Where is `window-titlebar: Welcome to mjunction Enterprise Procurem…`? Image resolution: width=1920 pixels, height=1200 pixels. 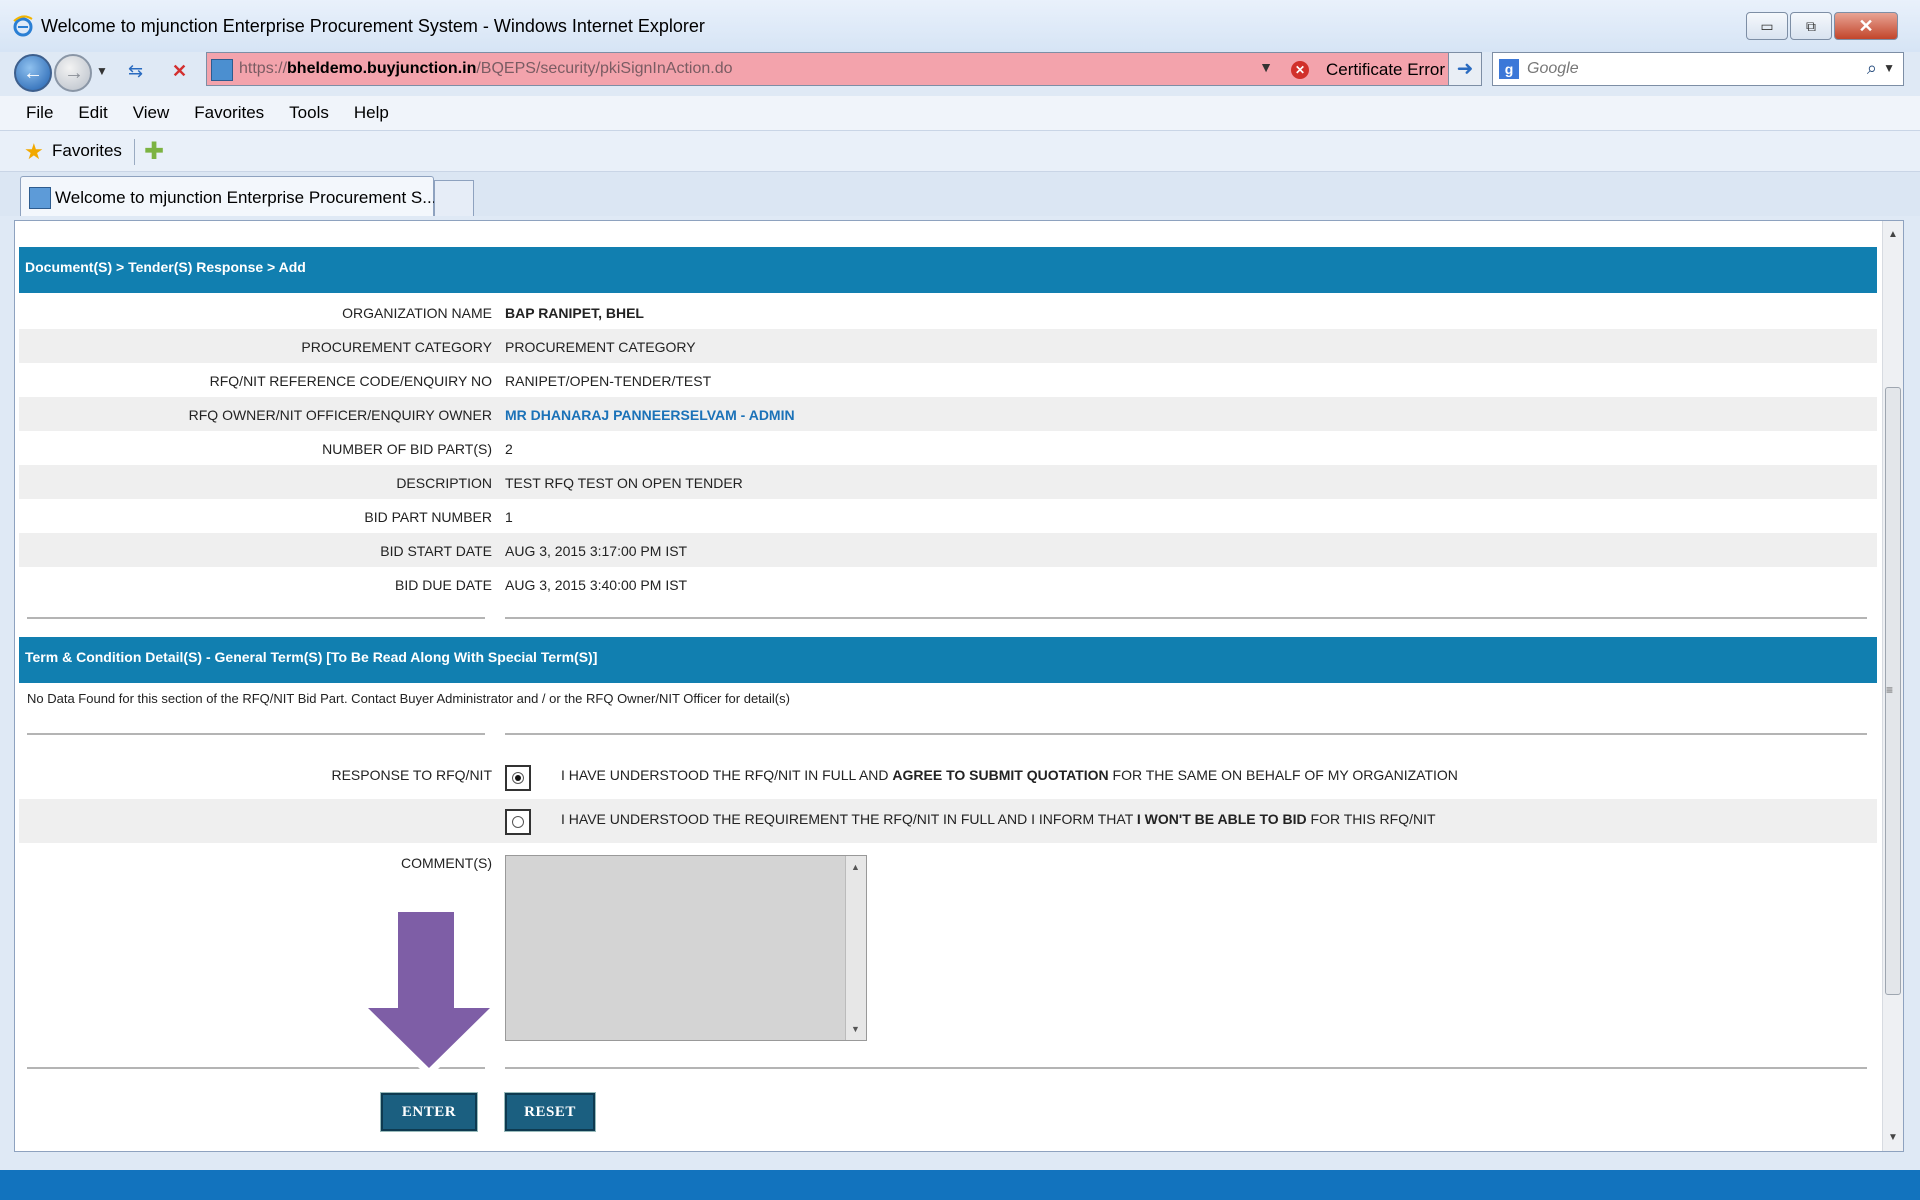 window-titlebar: Welcome to mjunction Enterprise Procurem… is located at coordinates (960, 26).